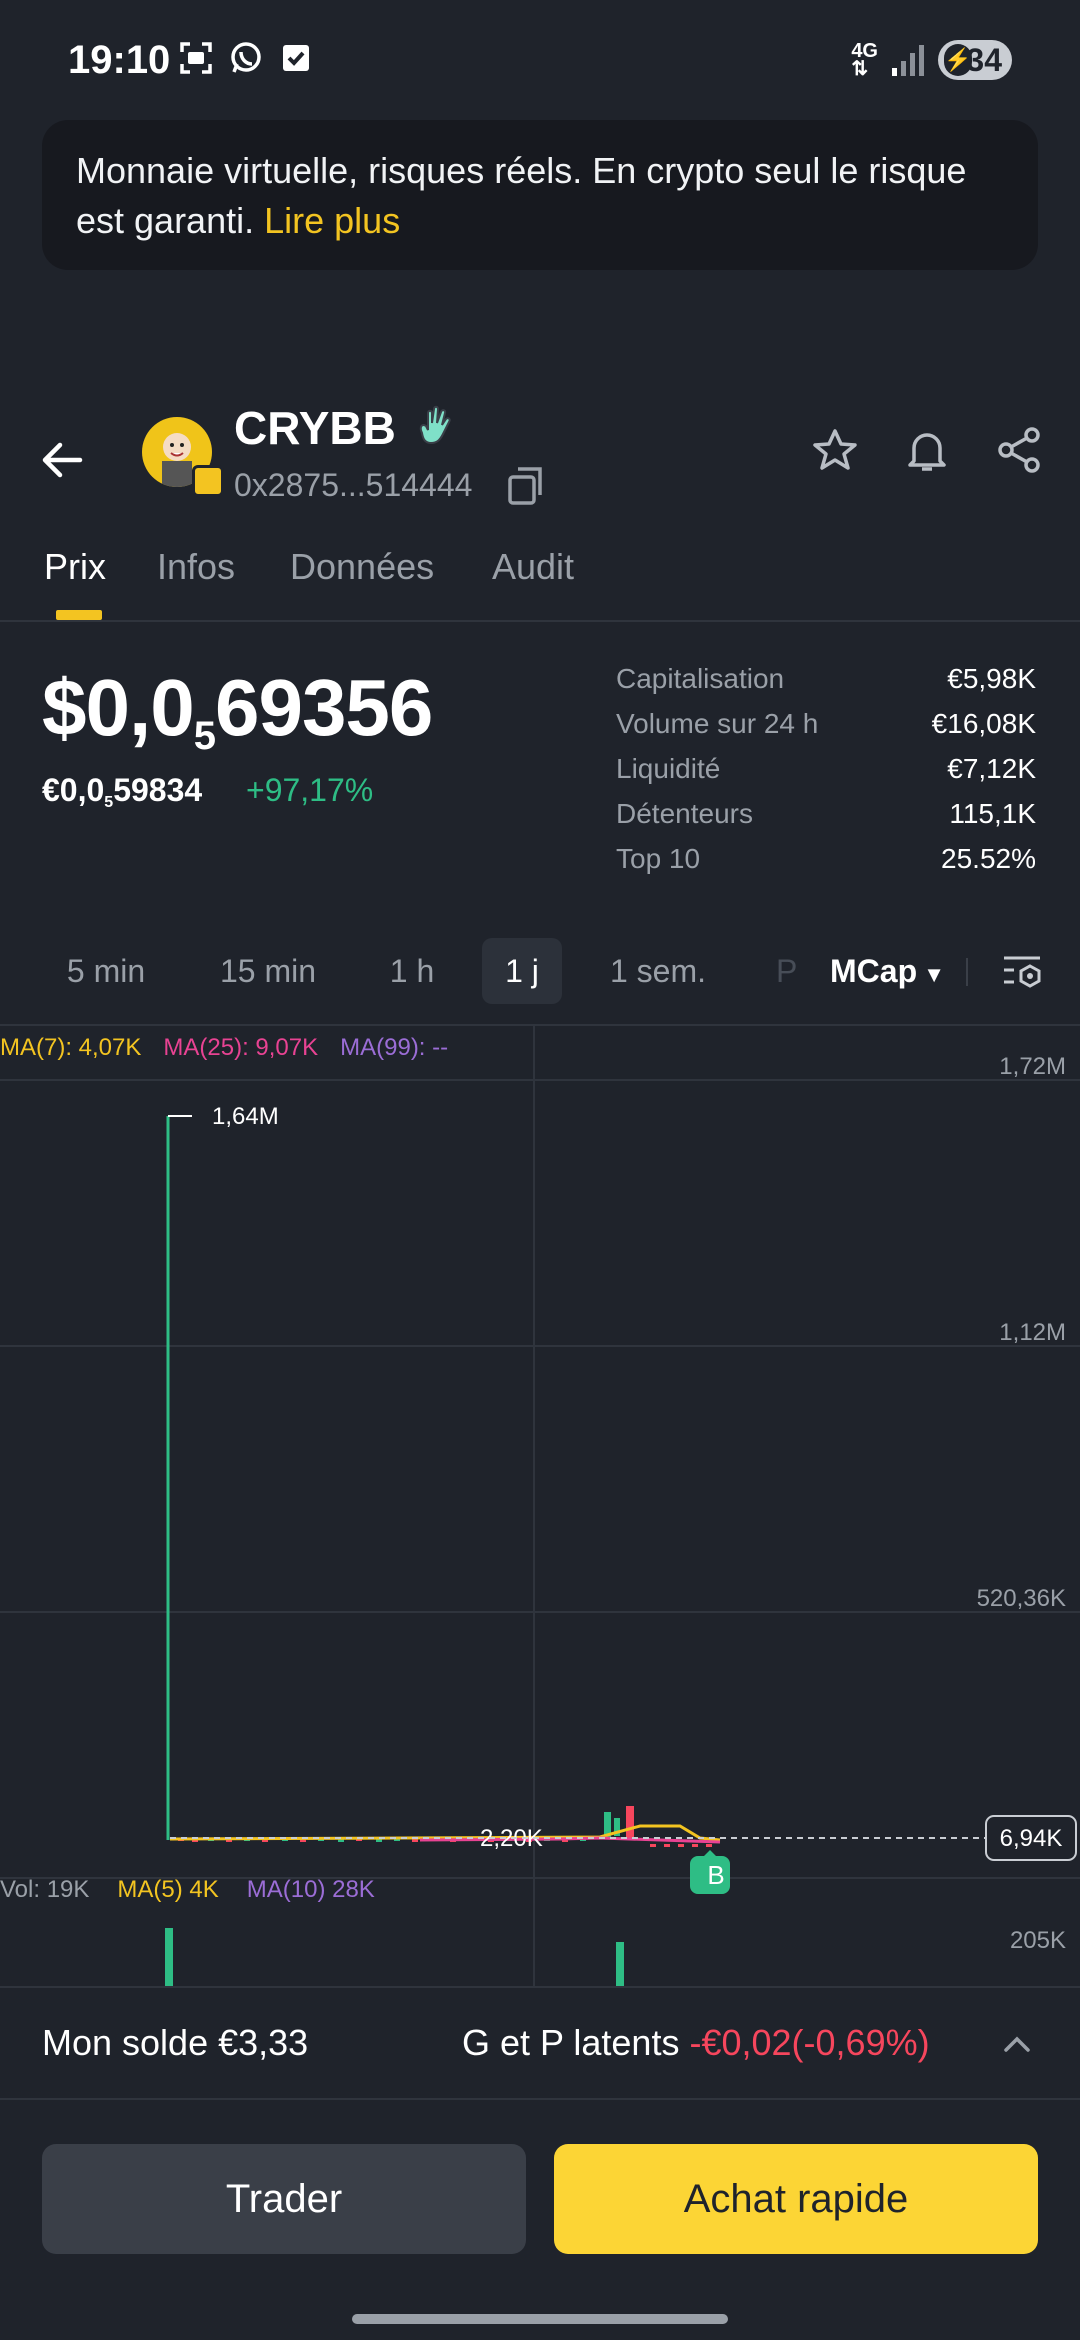  Describe the element at coordinates (908, 60) in the screenshot. I see `signal-icon` at that location.